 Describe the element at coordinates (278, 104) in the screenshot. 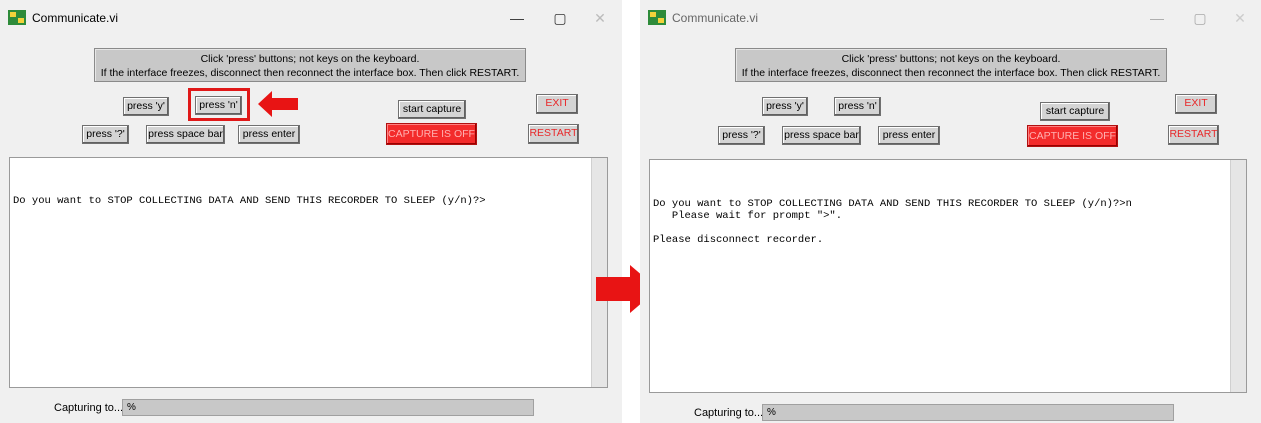

I see `pointer-arrow-icon` at that location.